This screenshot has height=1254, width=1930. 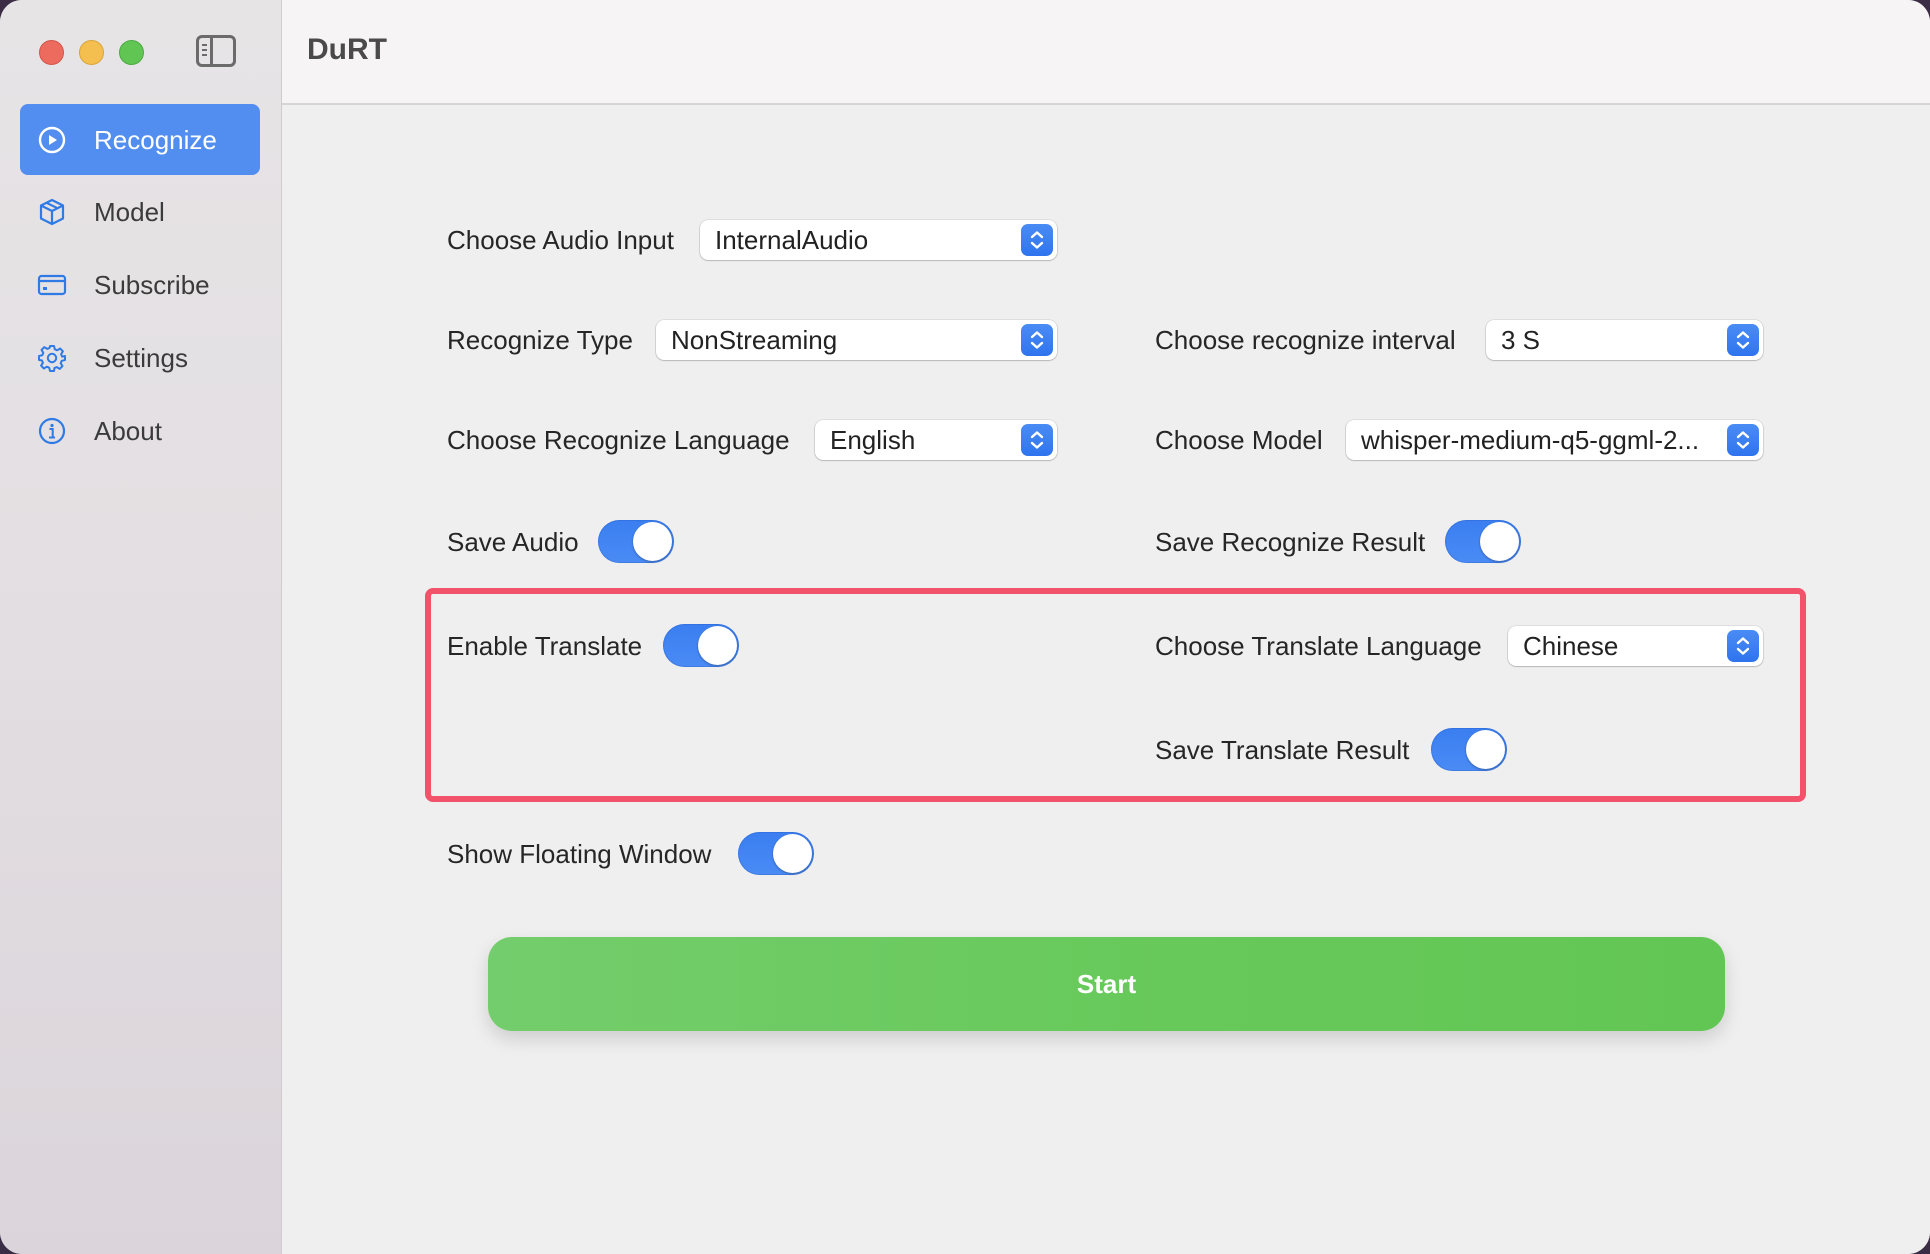 I want to click on translate-language-select: Chinese, so click(x=1635, y=646).